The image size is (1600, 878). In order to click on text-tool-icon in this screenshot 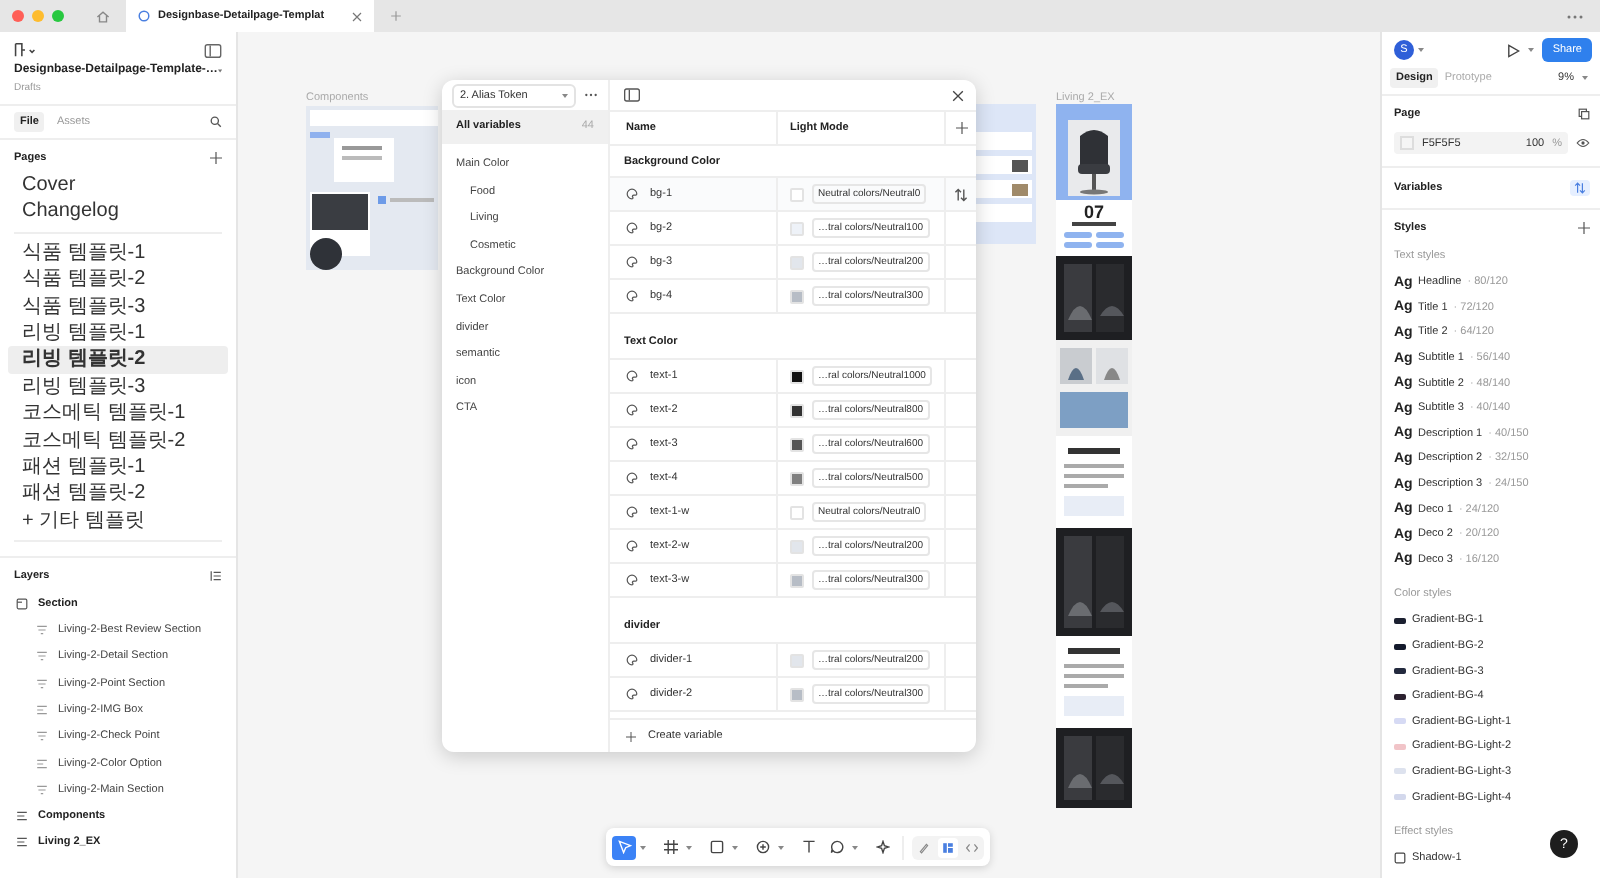, I will do `click(808, 847)`.